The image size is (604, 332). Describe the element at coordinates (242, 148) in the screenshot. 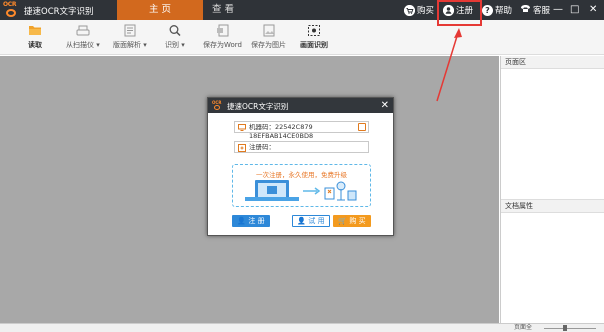

I see `key-icon` at that location.